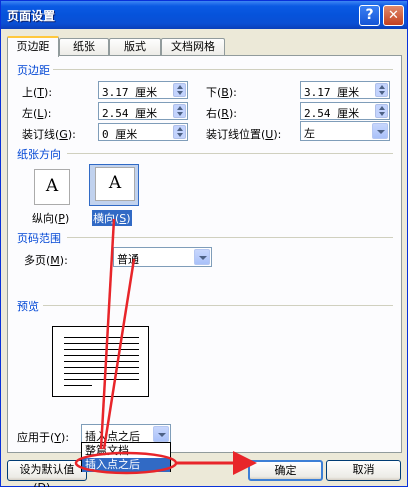 The width and height of the screenshot is (408, 487). I want to click on annotation-line-landscape, so click(107, 334).